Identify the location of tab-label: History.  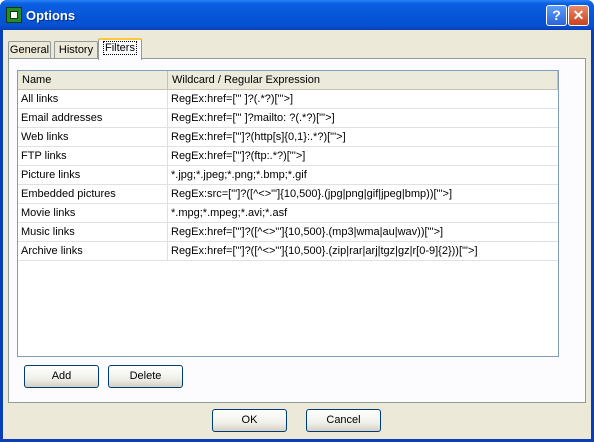
(76, 50).